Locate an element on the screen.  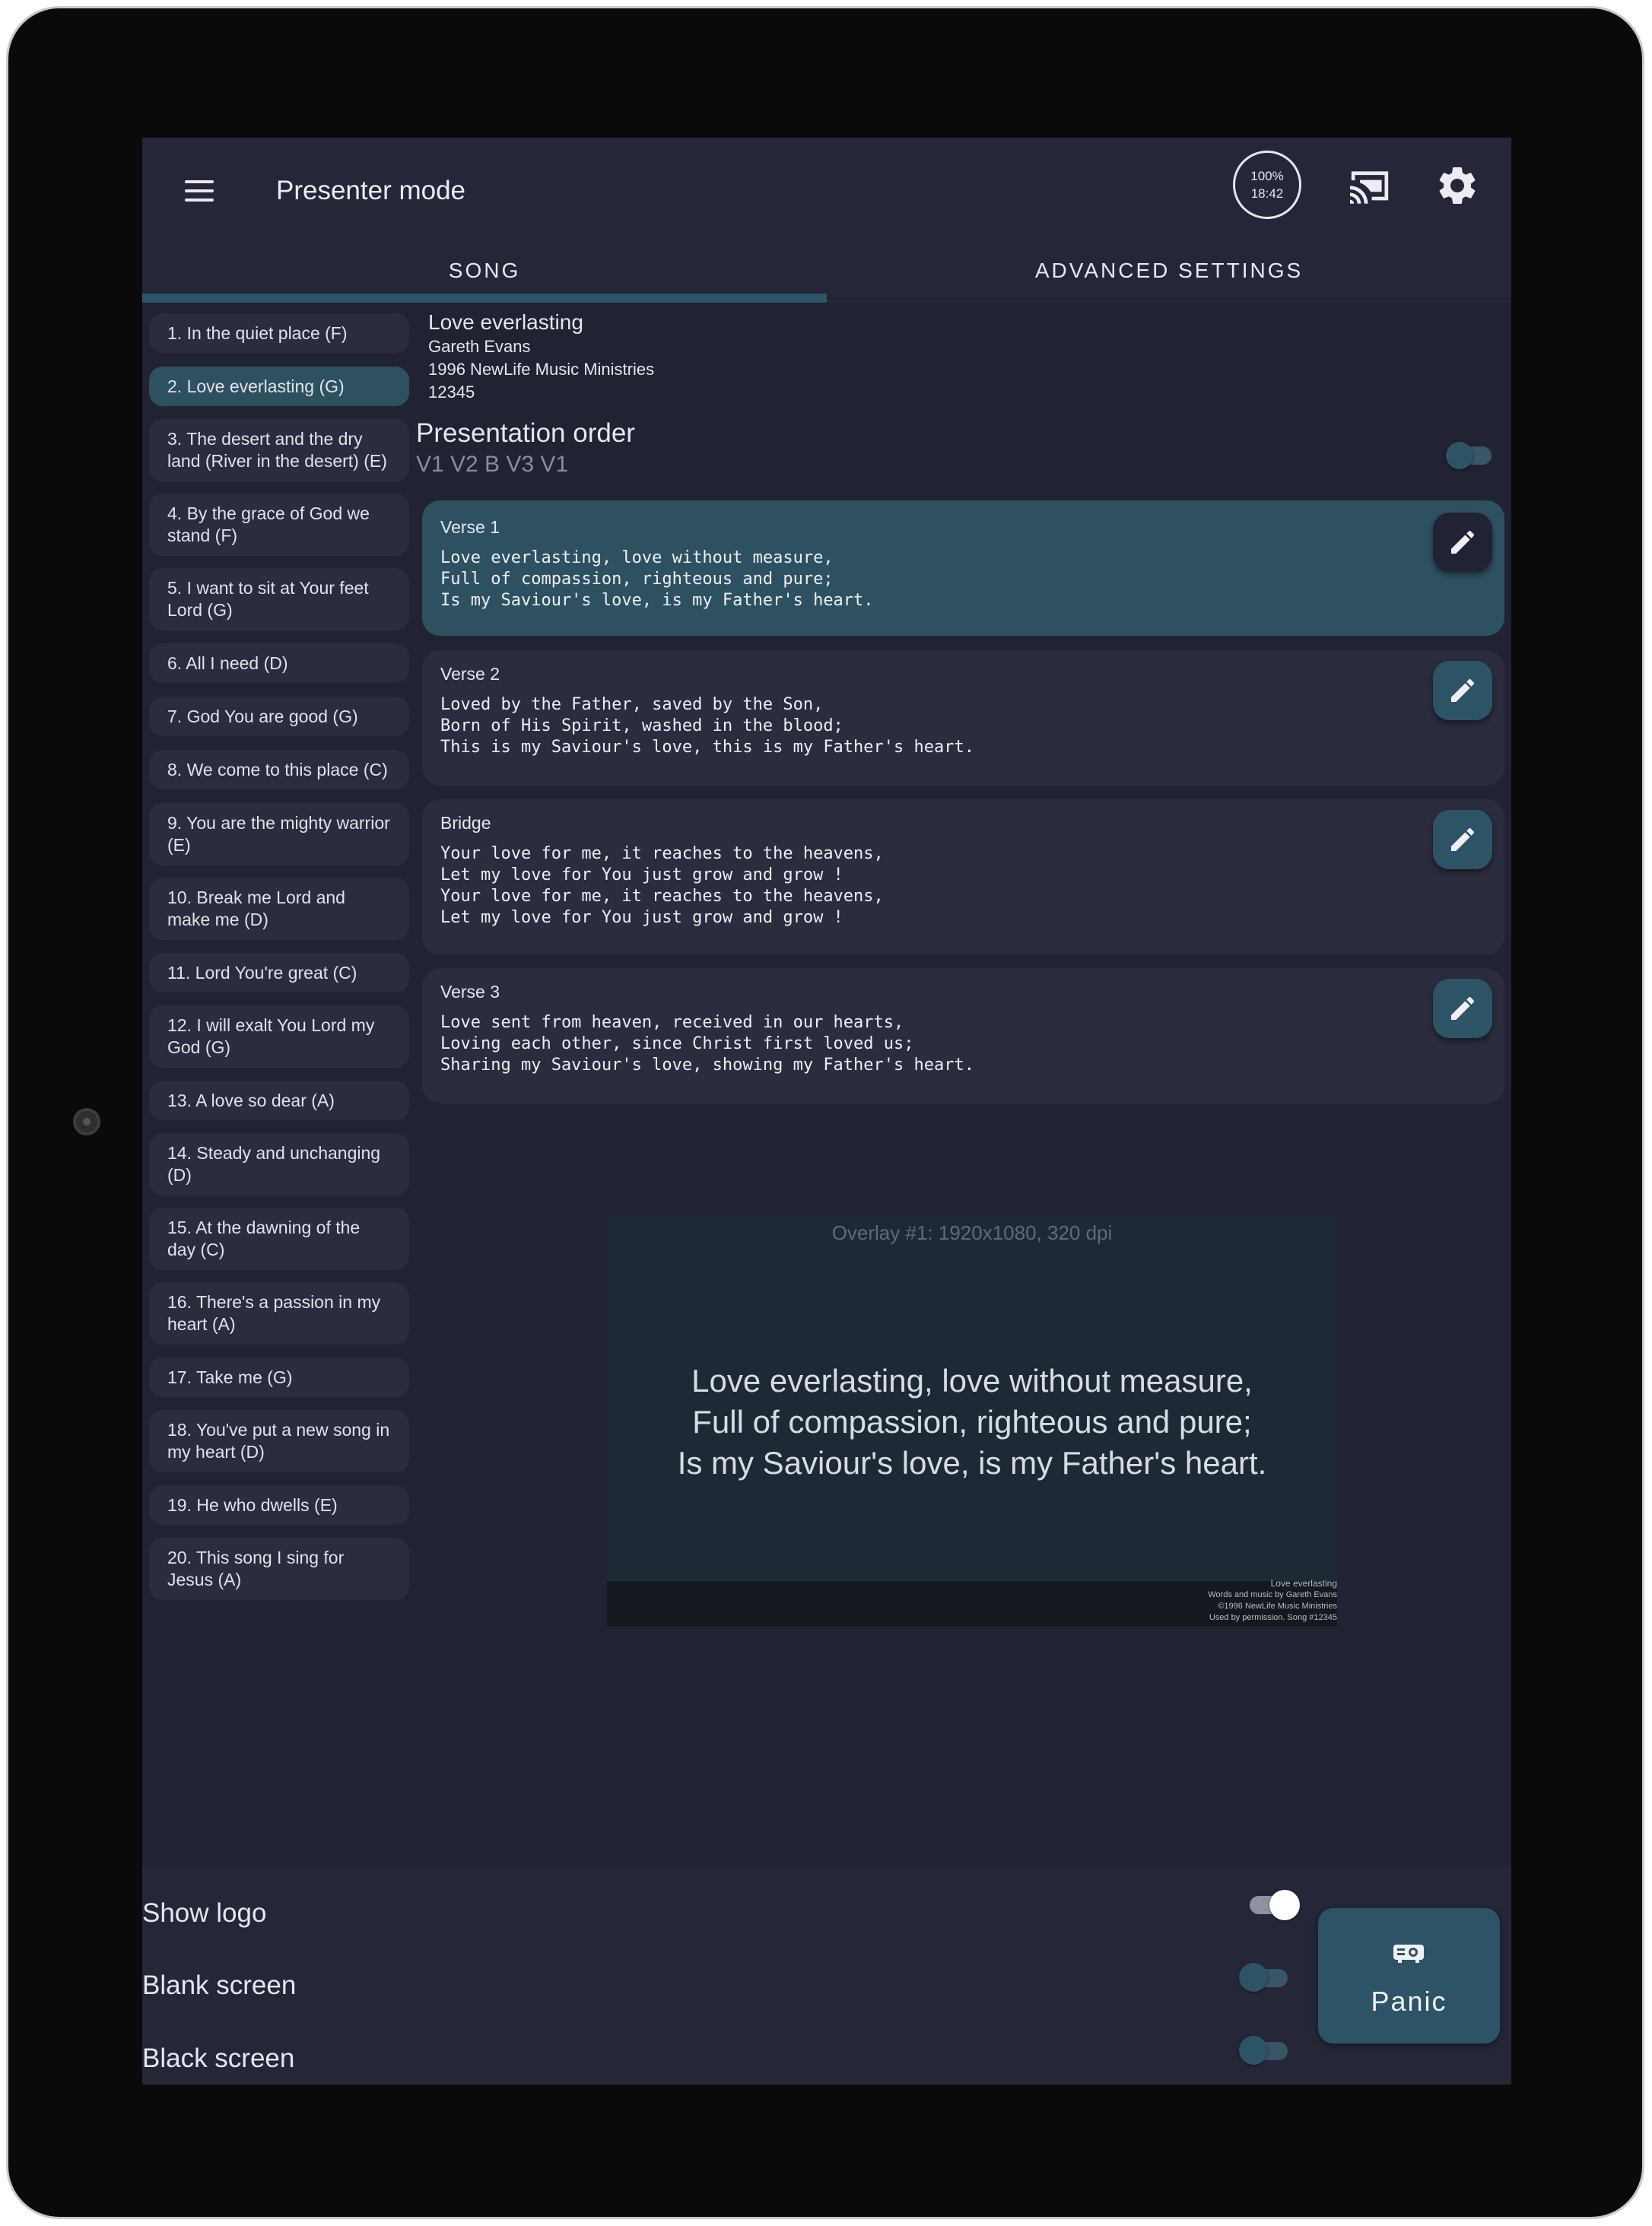
song-label: 12. I will exalt You Lord my God (G) is located at coordinates (271, 1036).